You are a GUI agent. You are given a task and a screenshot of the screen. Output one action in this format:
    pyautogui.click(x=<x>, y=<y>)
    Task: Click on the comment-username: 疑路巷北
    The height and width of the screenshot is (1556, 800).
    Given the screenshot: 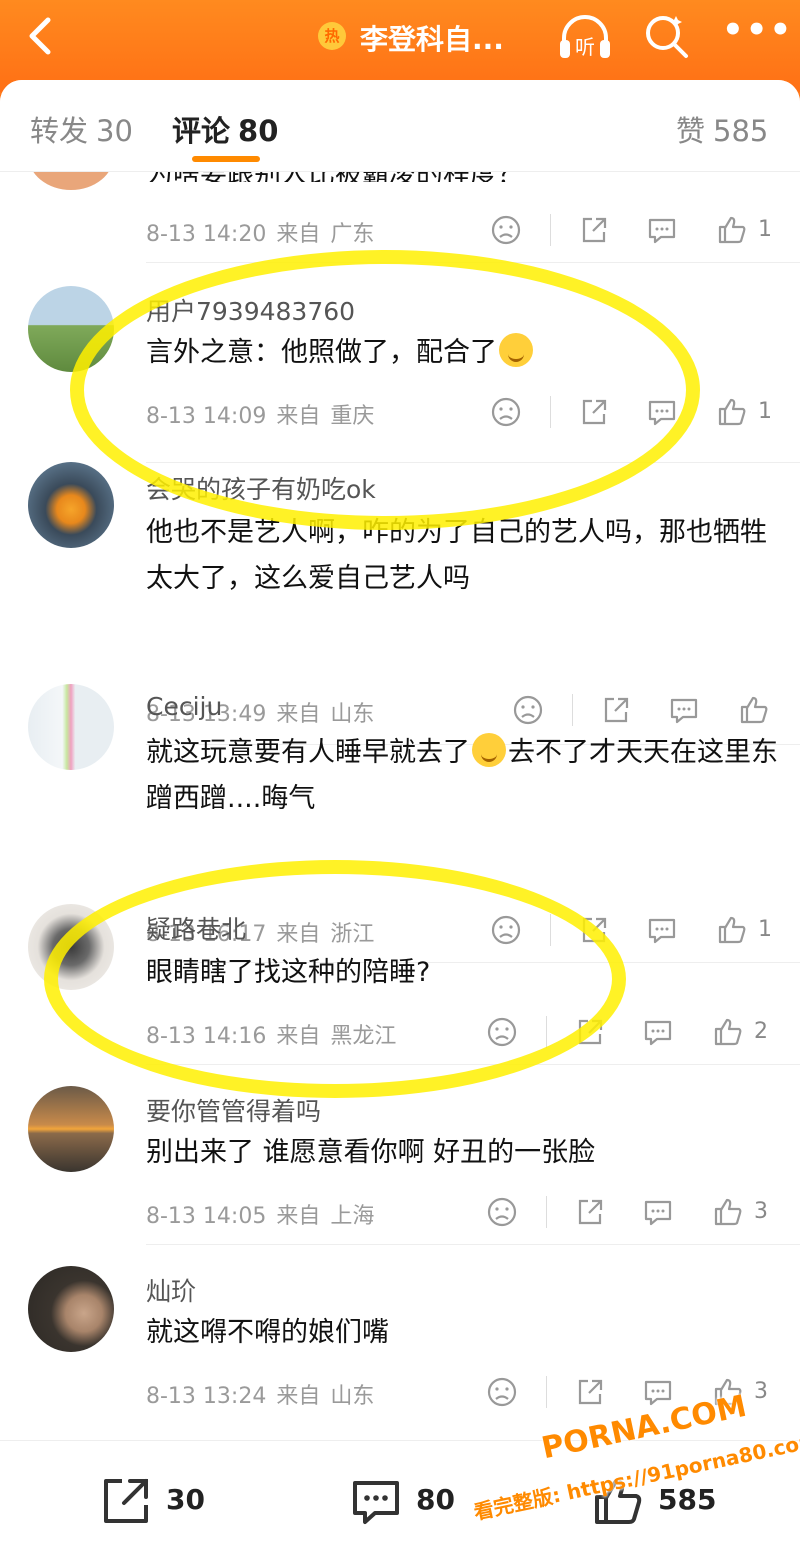 What is the action you would take?
    pyautogui.click(x=196, y=928)
    